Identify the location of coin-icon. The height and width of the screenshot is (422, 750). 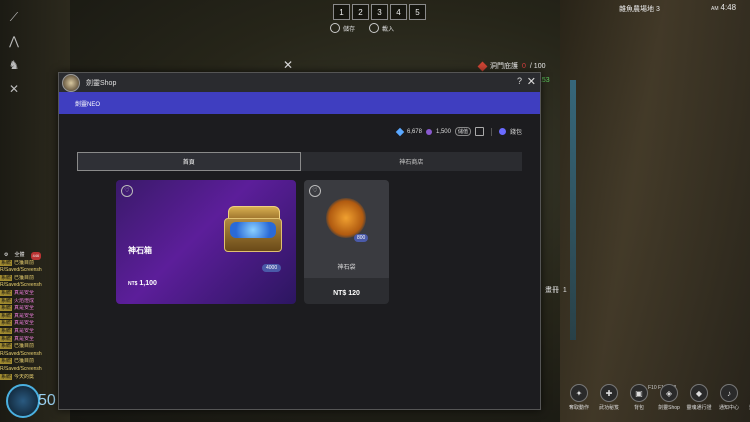
(428, 131).